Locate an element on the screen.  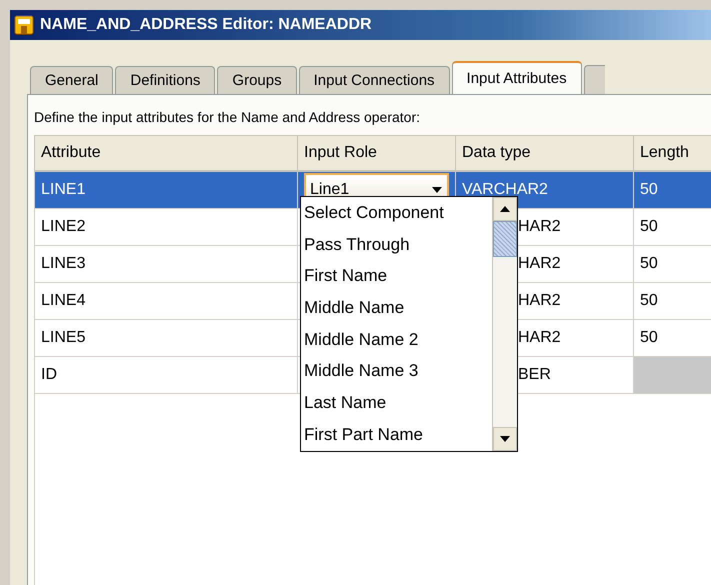
scroll-down-icon is located at coordinates (505, 439).